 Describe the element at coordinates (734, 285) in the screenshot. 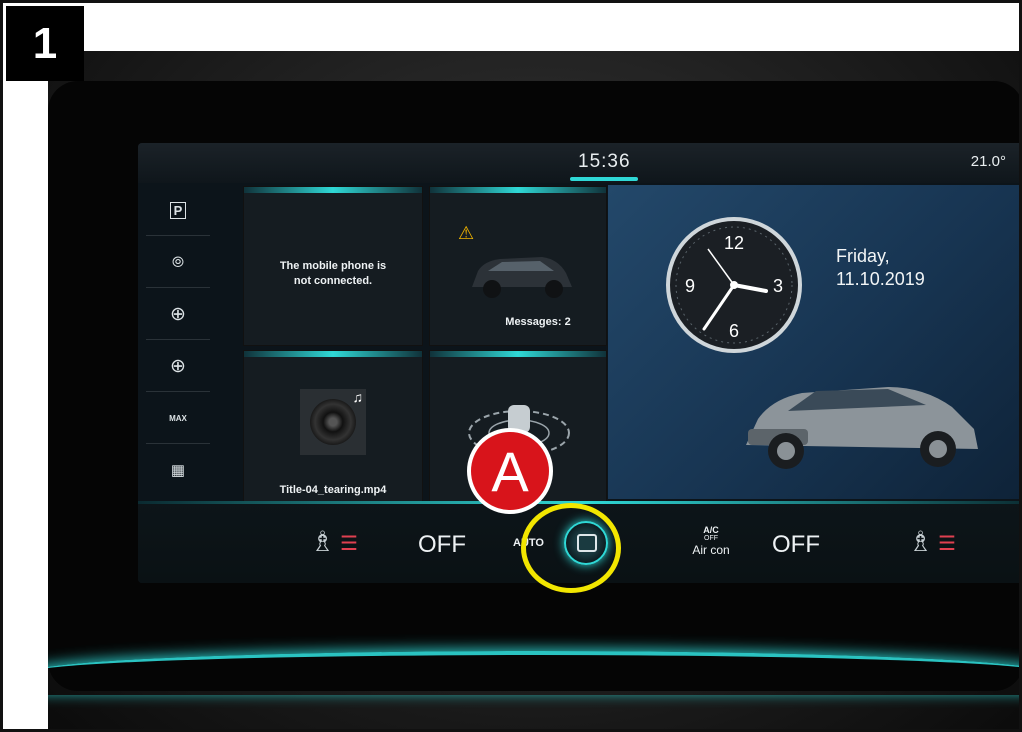

I see `analog-clock-icon: 12 3 6 9` at that location.